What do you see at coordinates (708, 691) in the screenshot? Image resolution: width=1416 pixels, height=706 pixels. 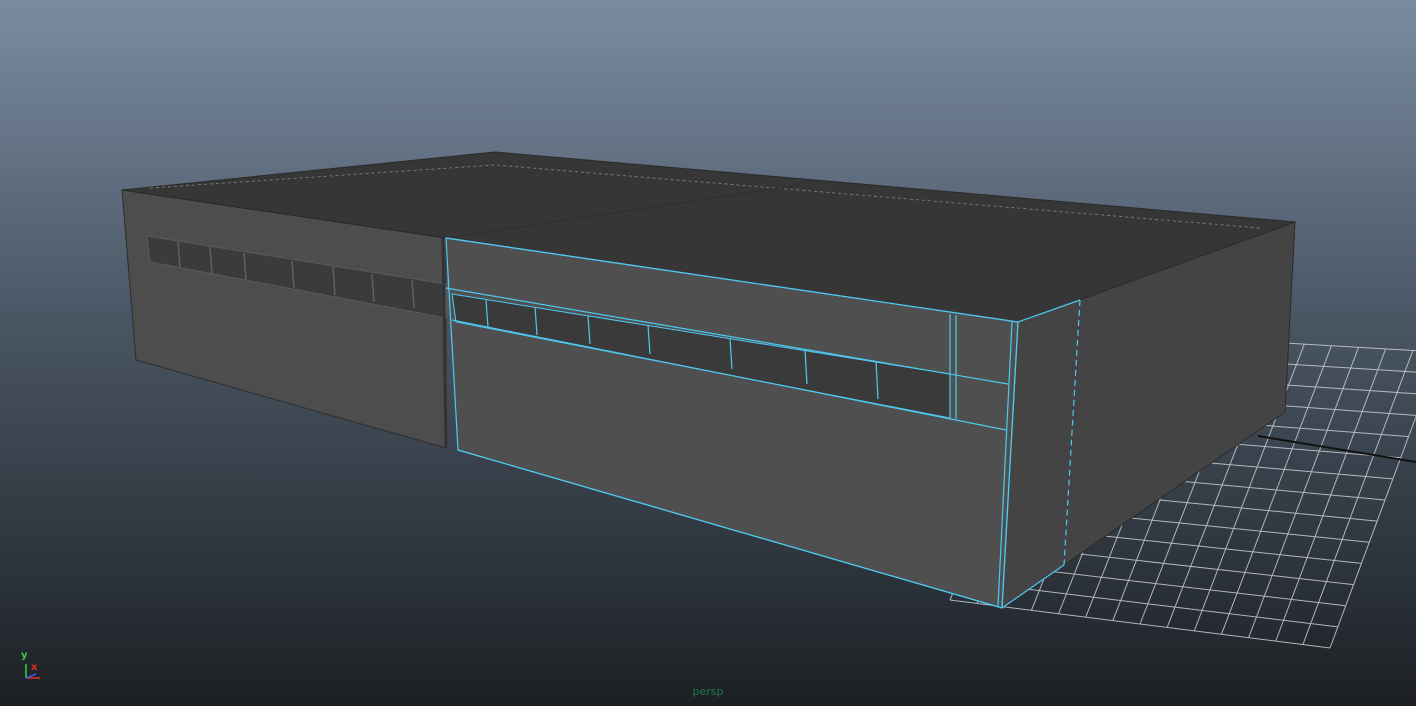 I see `camera-name-label: persp` at bounding box center [708, 691].